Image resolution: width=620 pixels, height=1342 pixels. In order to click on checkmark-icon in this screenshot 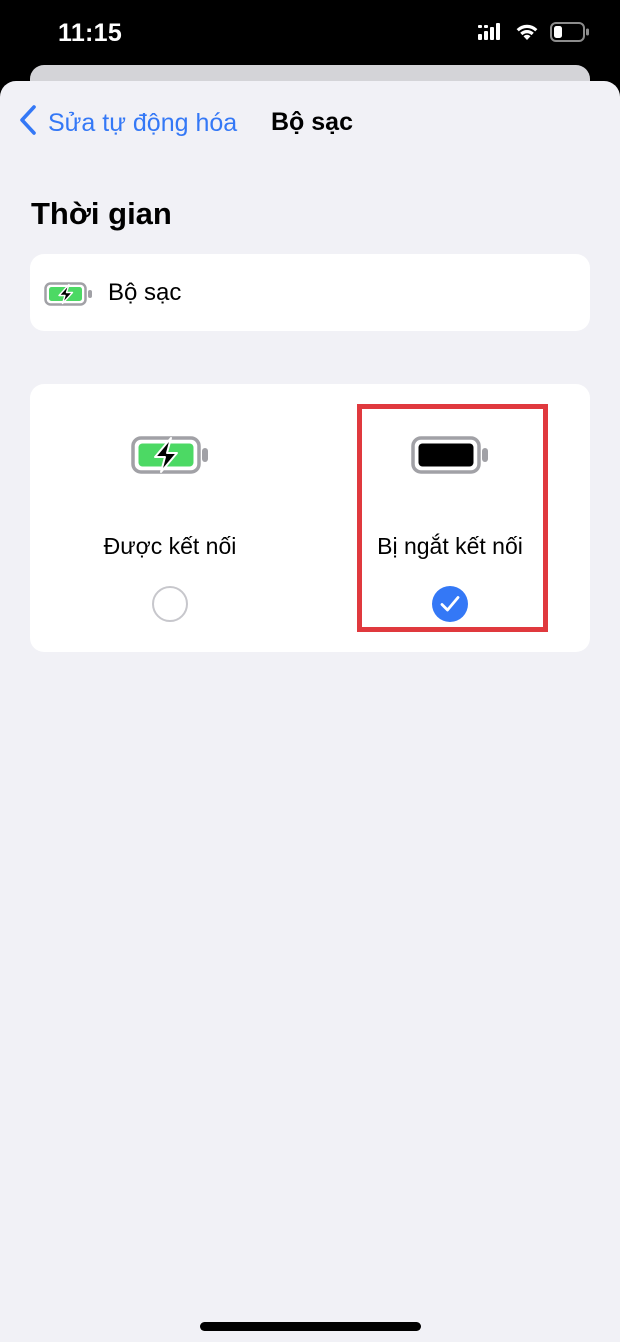, I will do `click(450, 604)`.